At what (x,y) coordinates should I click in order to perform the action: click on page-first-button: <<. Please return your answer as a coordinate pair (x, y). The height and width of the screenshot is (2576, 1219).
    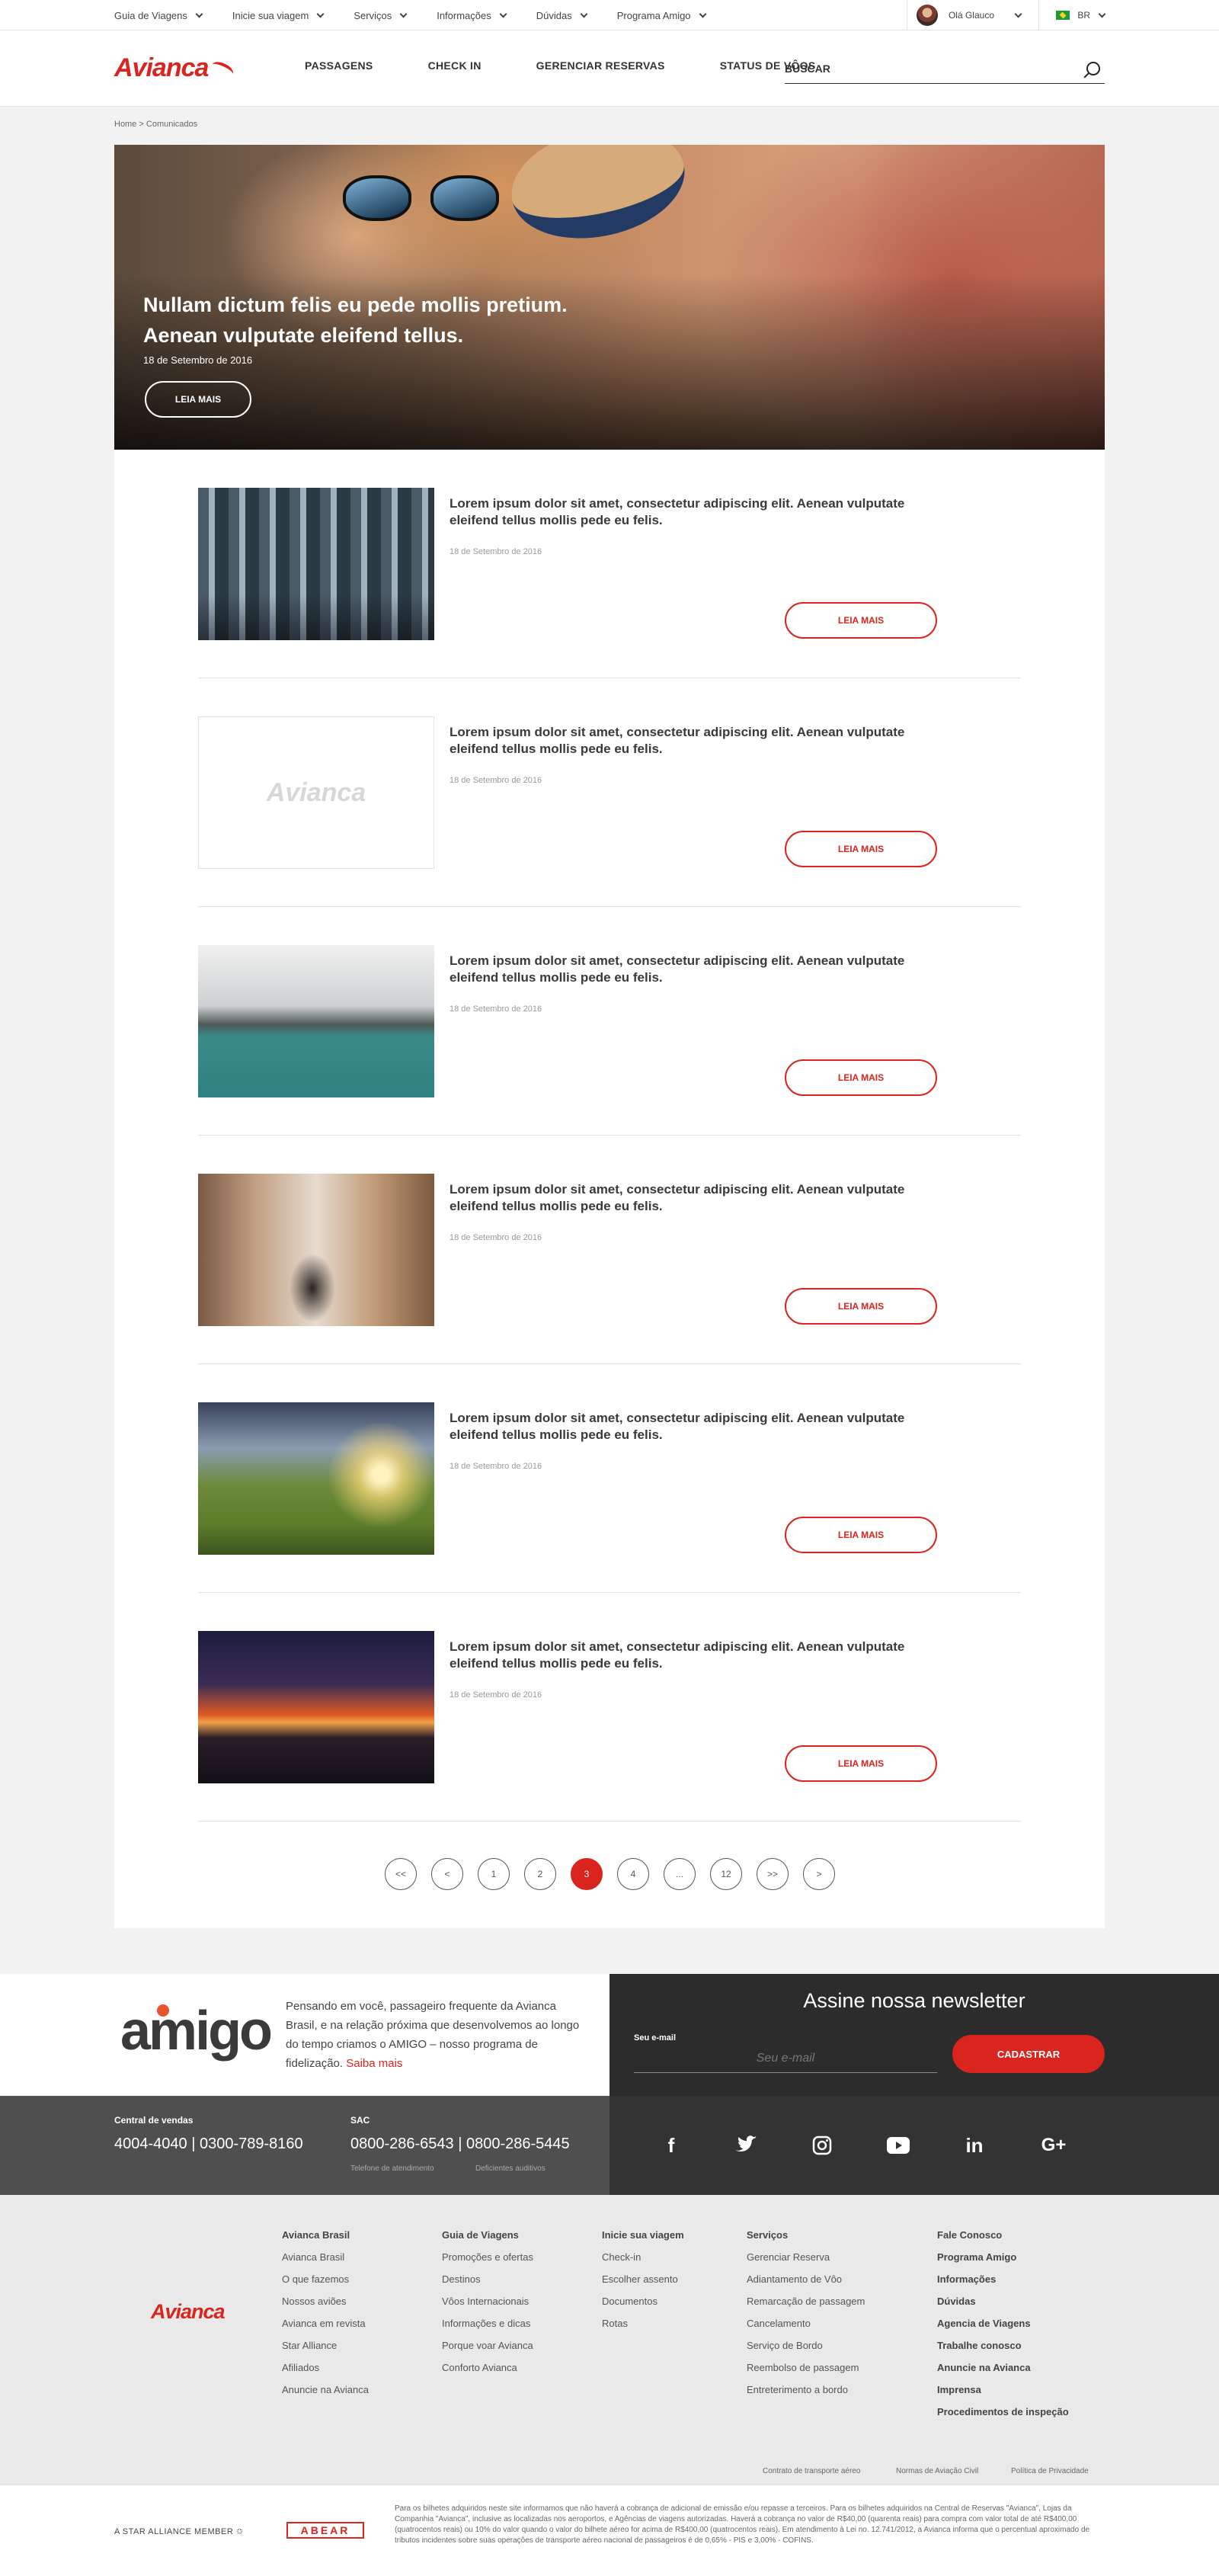
    Looking at the image, I should click on (401, 1874).